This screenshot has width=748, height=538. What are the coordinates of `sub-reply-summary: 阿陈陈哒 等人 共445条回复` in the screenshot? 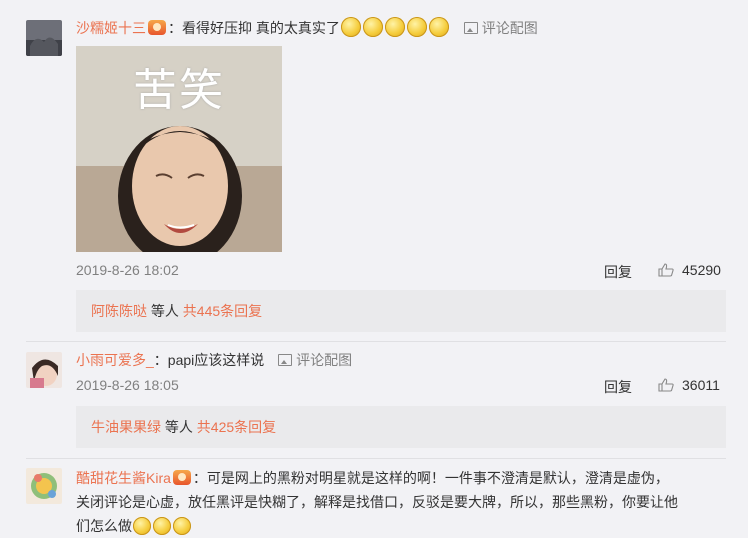 It's located at (401, 311).